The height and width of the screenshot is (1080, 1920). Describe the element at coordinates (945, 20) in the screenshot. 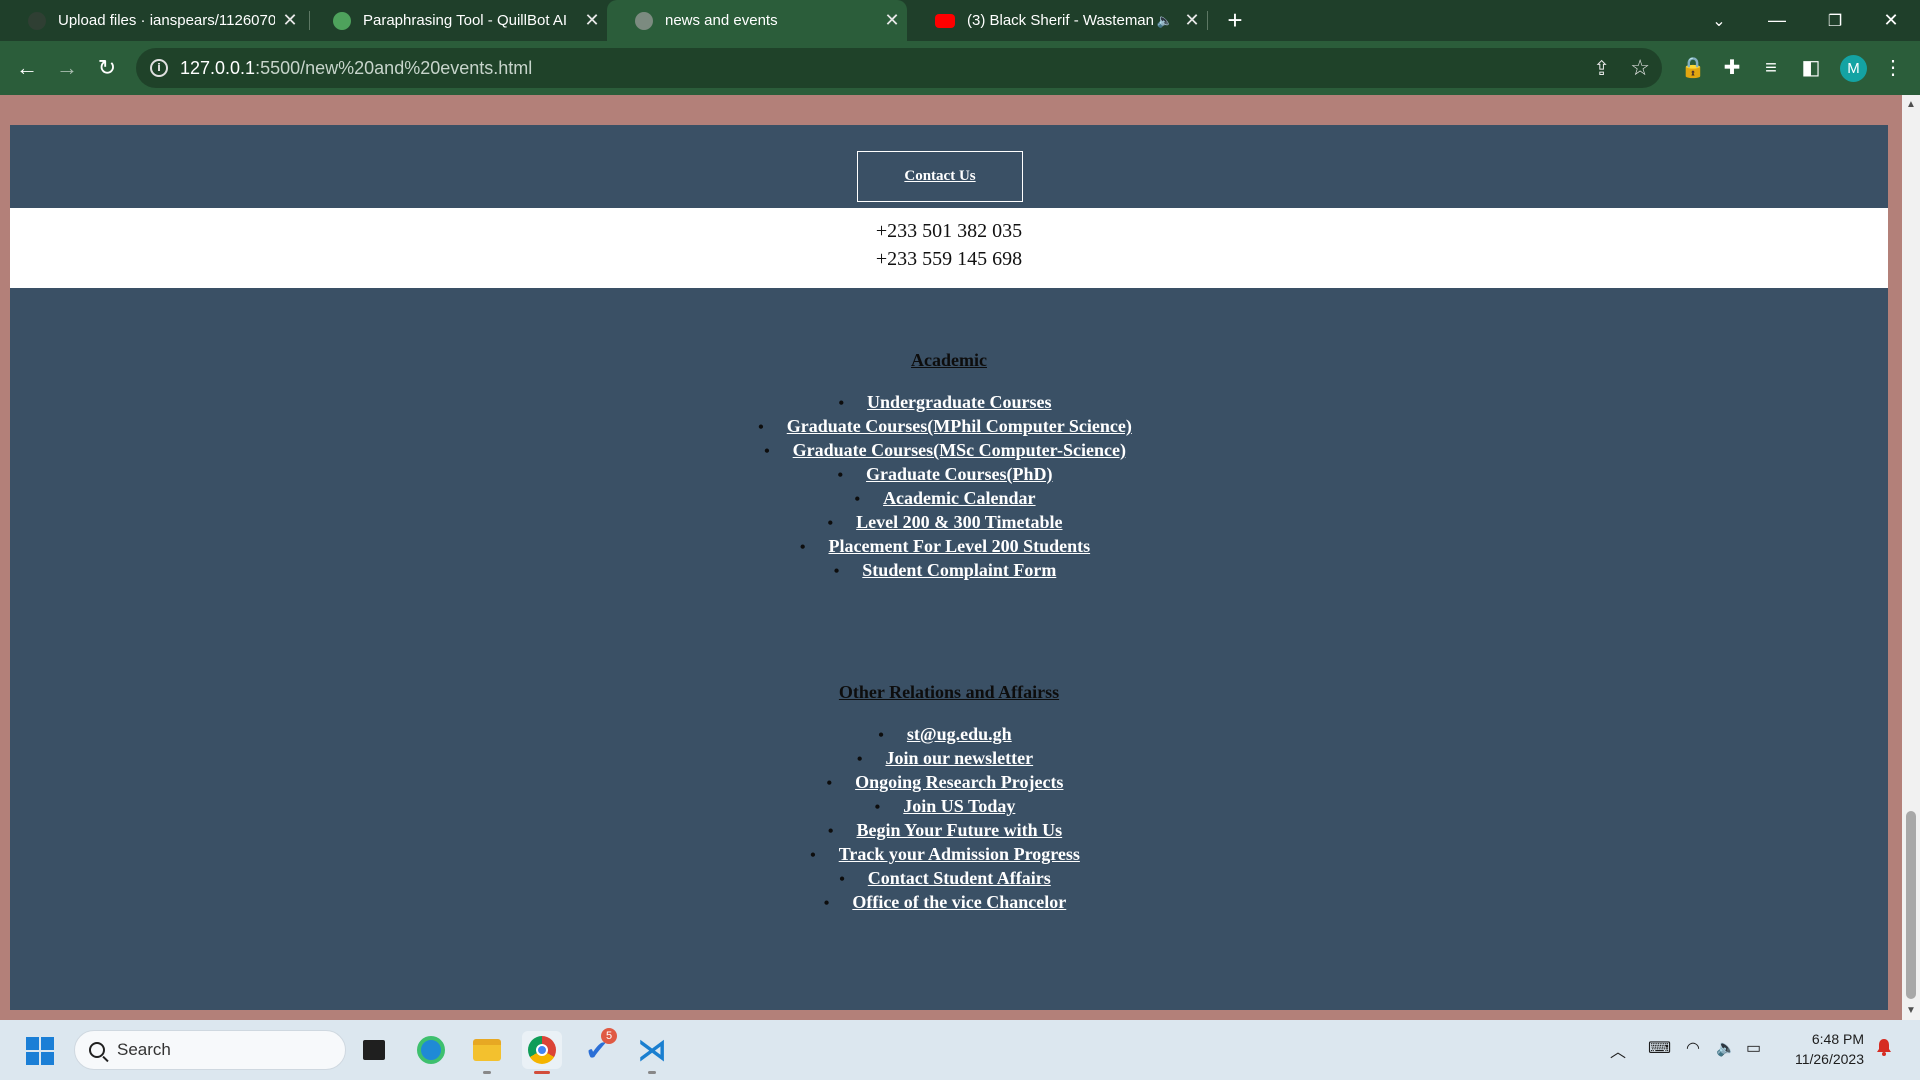

I see `youtube-icon` at that location.